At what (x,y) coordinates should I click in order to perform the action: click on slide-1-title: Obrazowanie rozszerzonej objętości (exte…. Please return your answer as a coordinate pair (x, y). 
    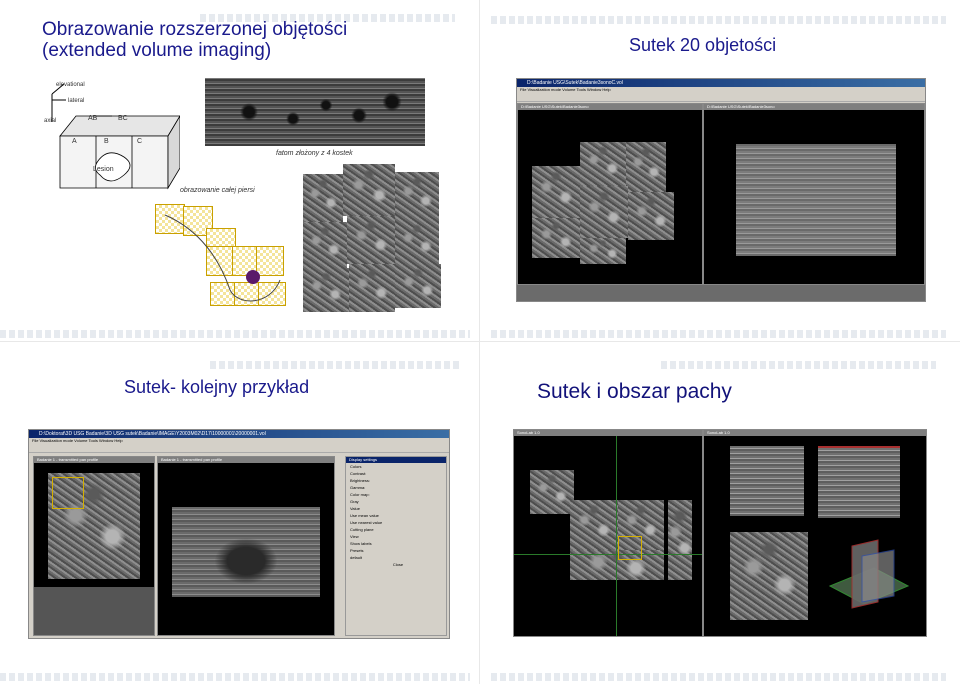
    Looking at the image, I should click on (195, 40).